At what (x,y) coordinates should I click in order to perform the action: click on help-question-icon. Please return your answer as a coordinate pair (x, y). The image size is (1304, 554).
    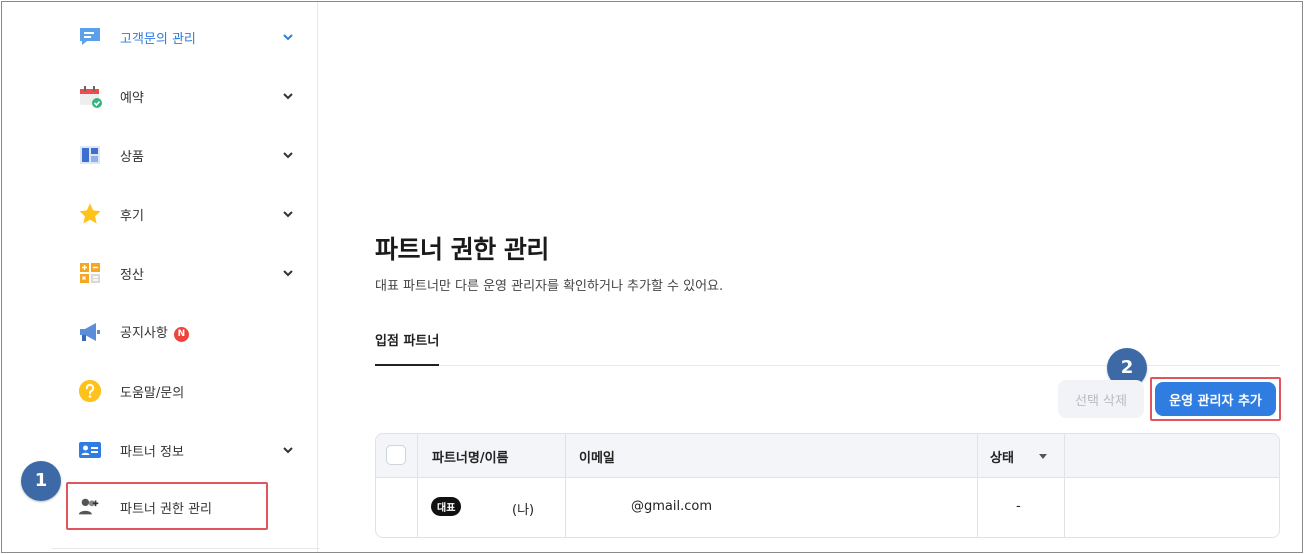
    Looking at the image, I should click on (90, 391).